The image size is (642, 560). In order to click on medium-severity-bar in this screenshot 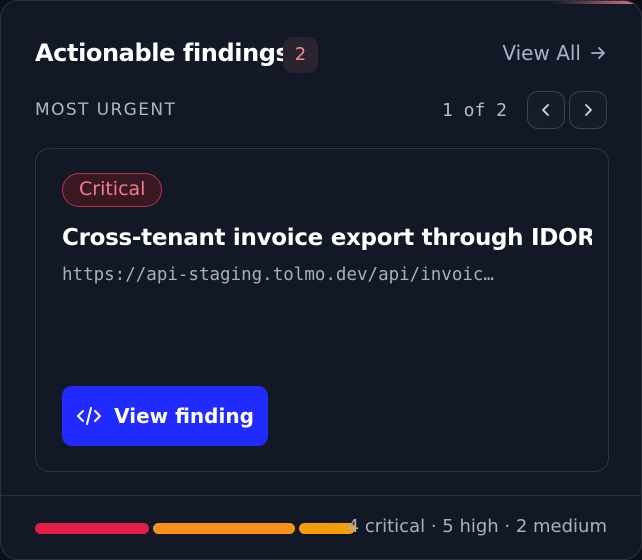, I will do `click(327, 528)`.